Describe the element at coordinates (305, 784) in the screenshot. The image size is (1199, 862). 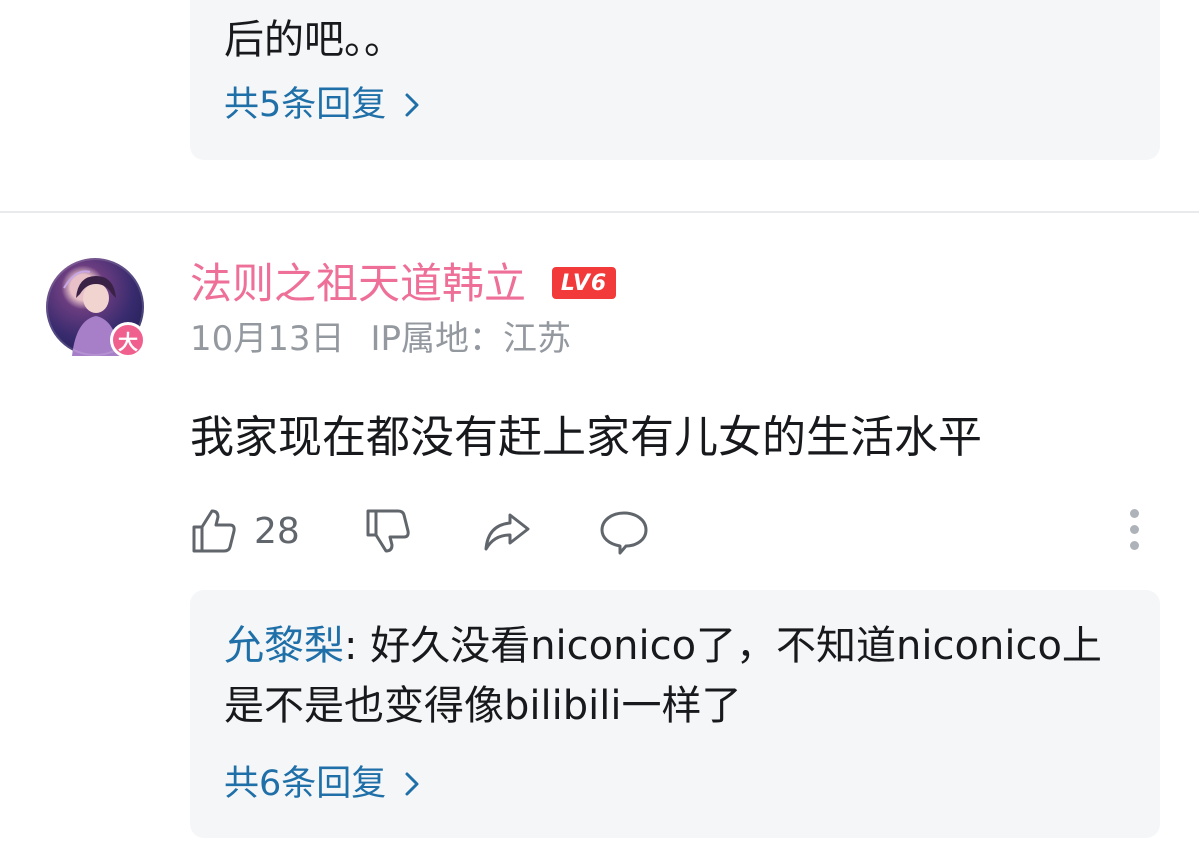
I see `sub-more-replies-label: 共6条回复` at that location.